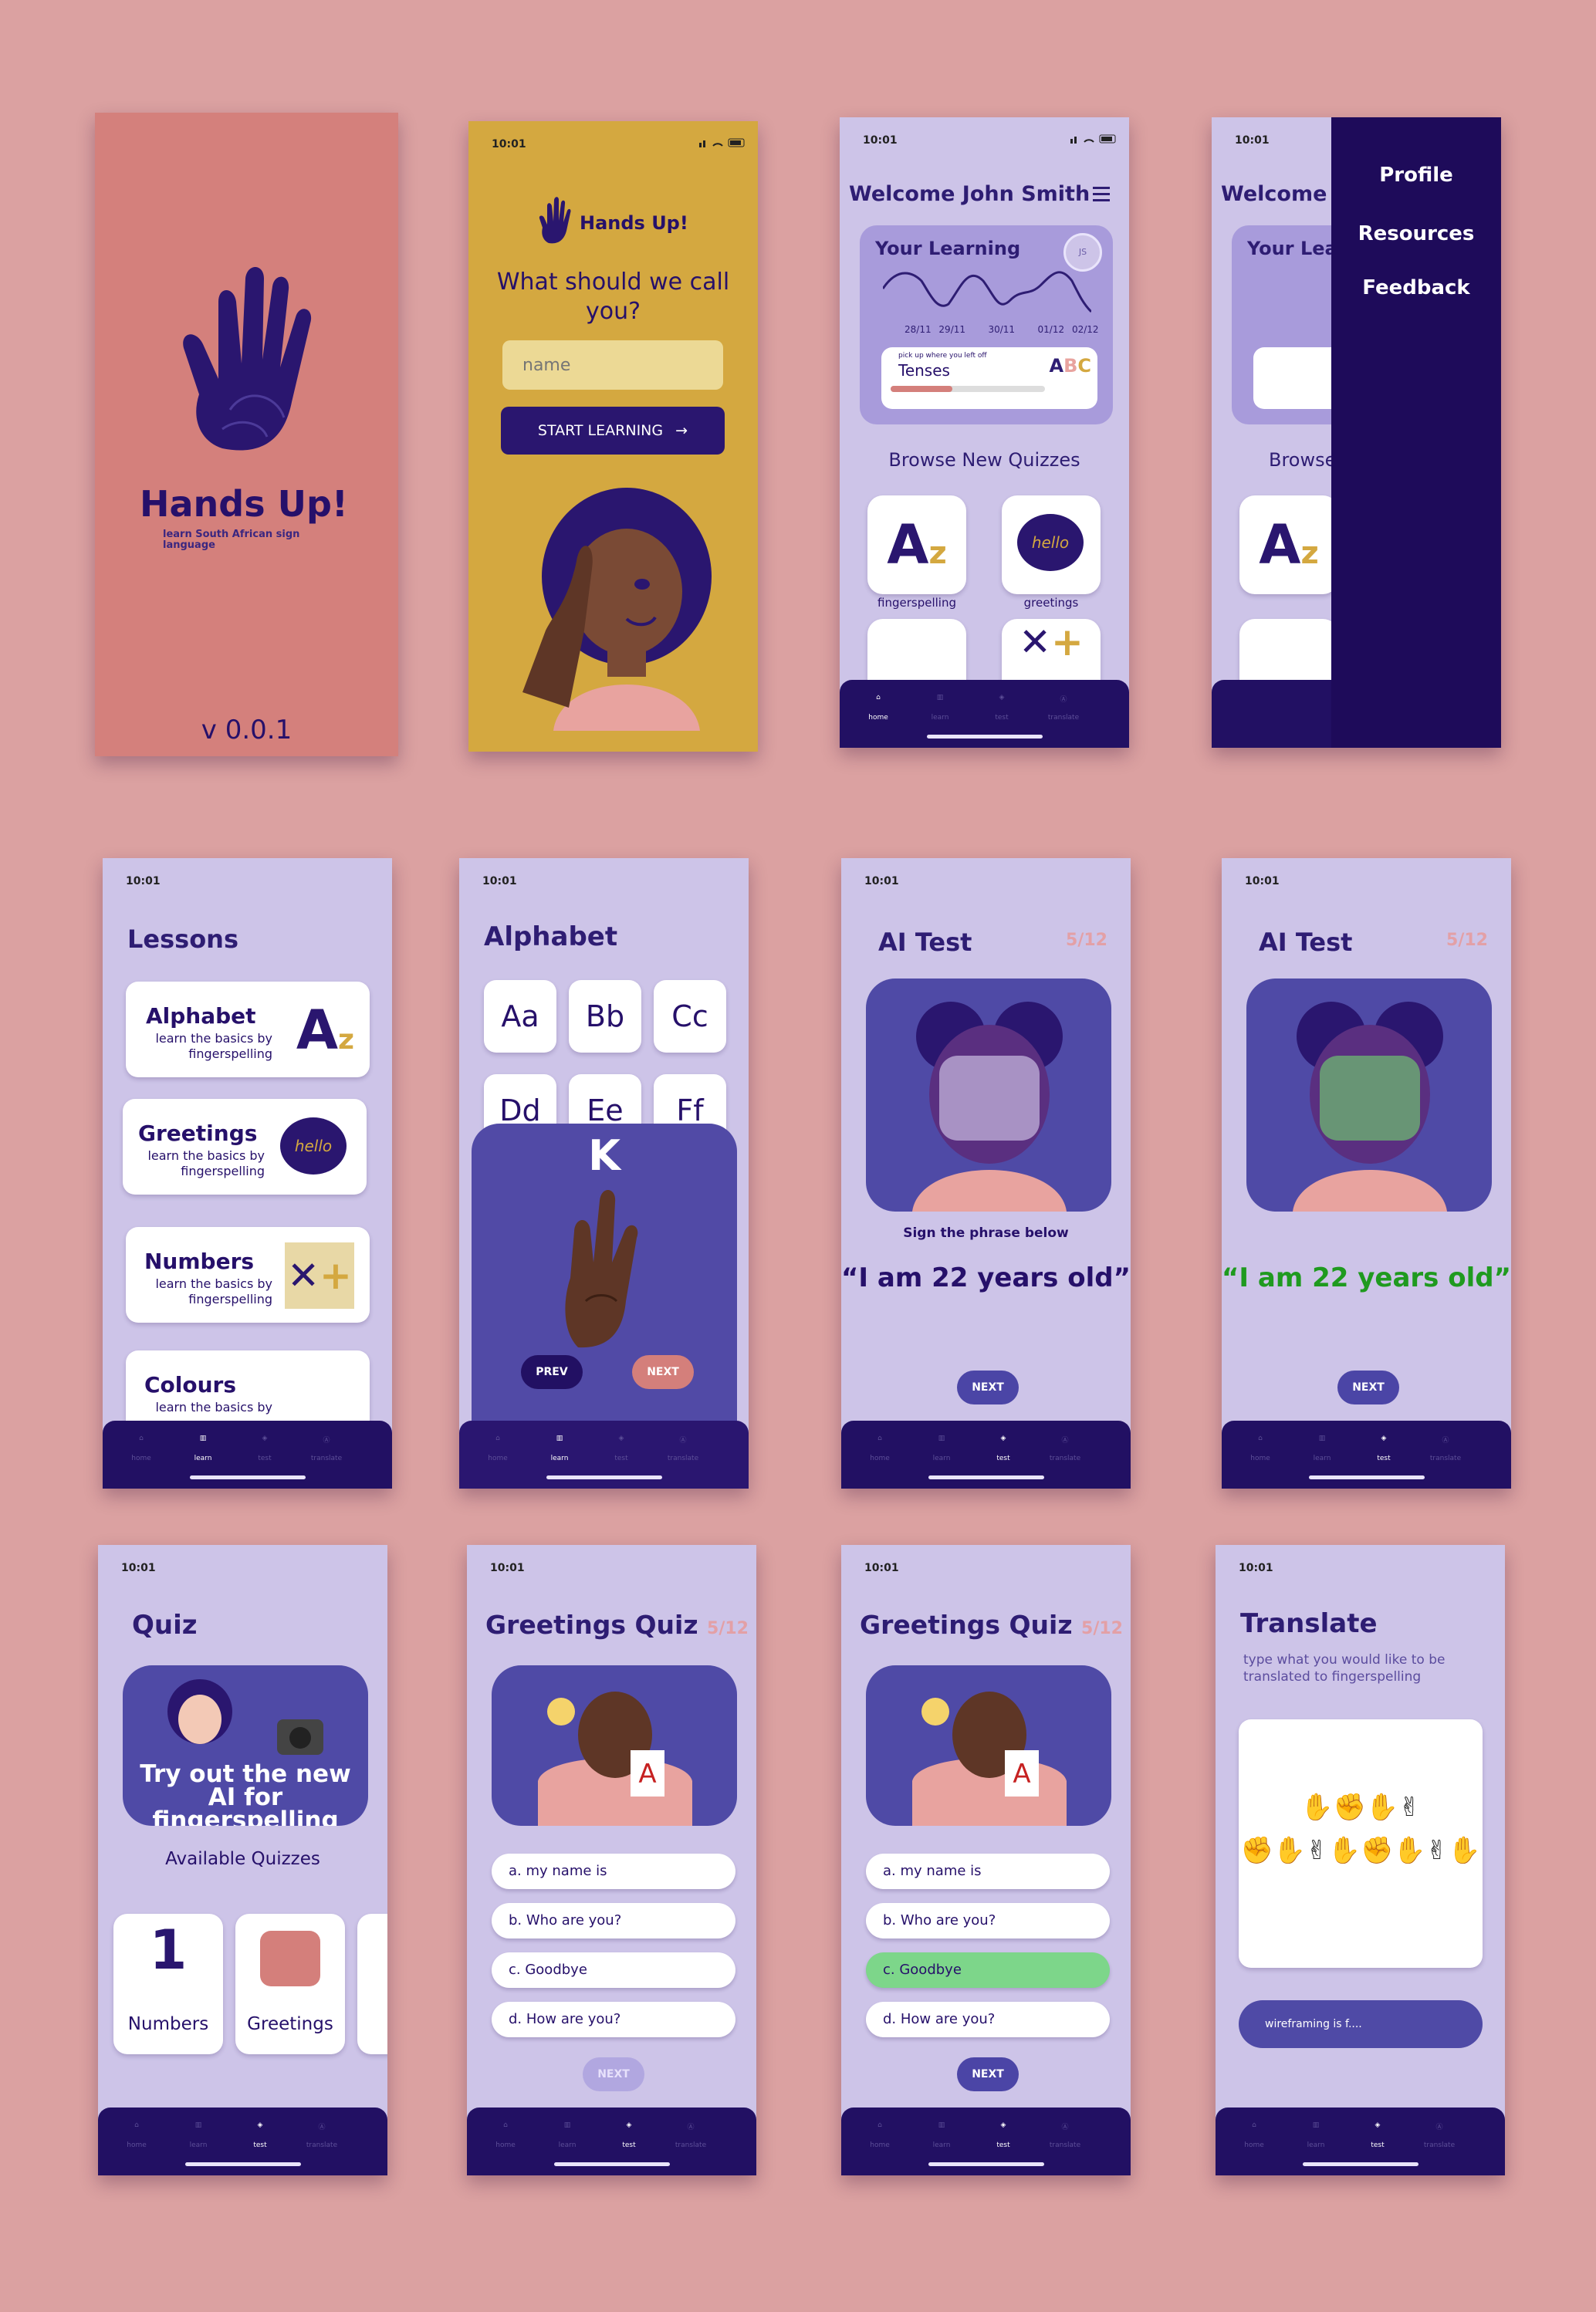 Image resolution: width=1596 pixels, height=2312 pixels. Describe the element at coordinates (988, 1970) in the screenshot. I see `answer-option-c-selected: c. Goodbye` at that location.